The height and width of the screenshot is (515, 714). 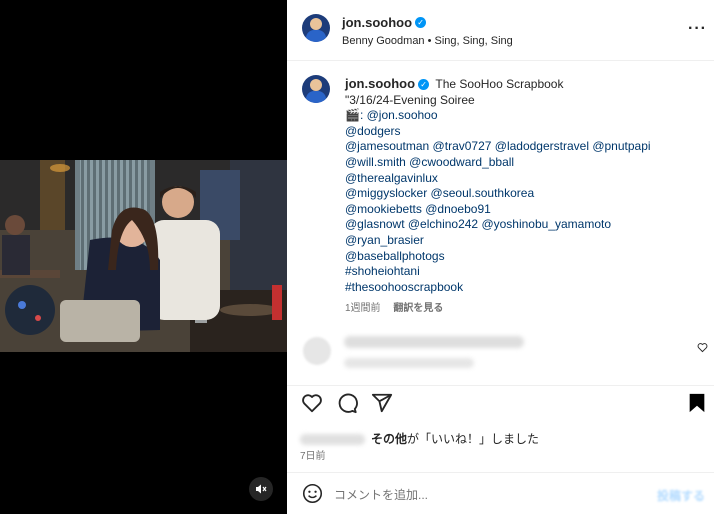 I want to click on post-comment-button: 投稿する, so click(x=681, y=495).